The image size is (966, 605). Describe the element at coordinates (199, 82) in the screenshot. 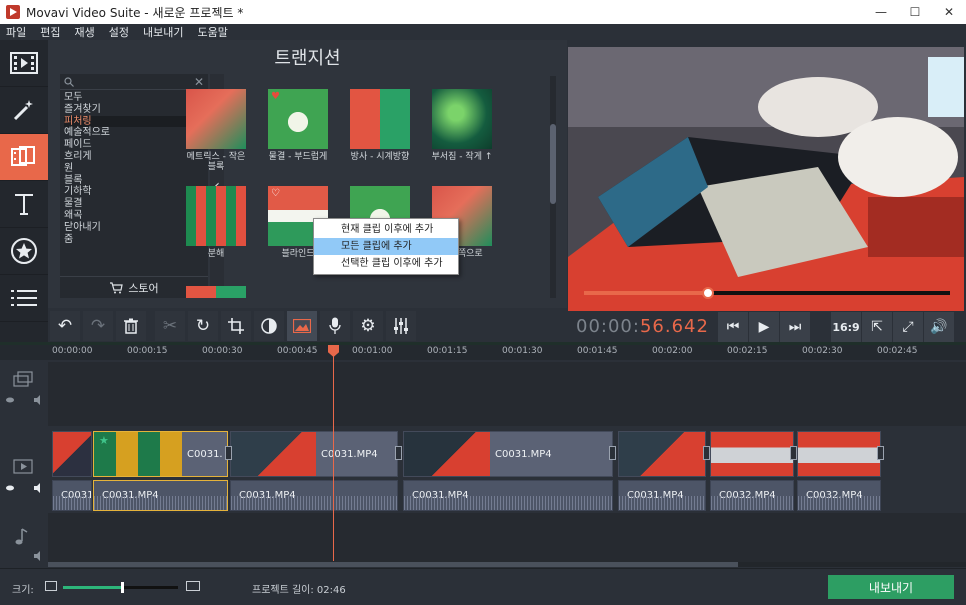

I see `clear-search-button: ✕` at that location.